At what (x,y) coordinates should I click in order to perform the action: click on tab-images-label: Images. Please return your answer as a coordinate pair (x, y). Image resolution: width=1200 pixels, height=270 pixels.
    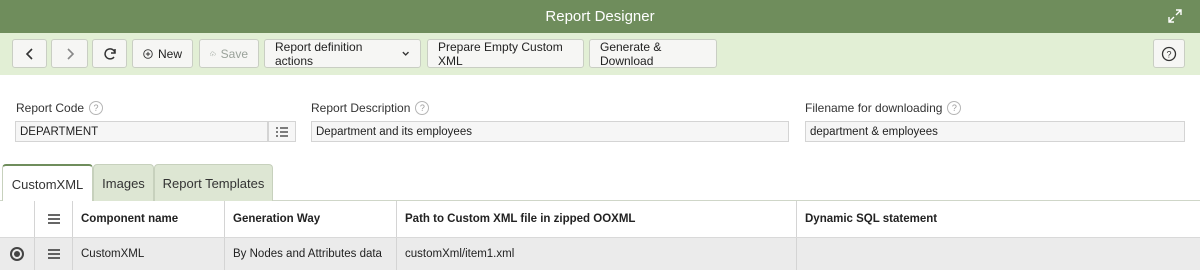
    Looking at the image, I should click on (123, 183).